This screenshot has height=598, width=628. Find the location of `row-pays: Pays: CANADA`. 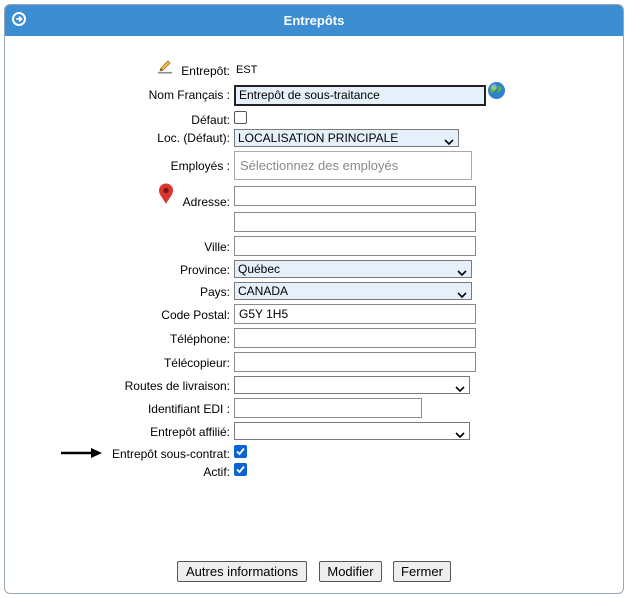

row-pays: Pays: CANADA is located at coordinates (314, 293).